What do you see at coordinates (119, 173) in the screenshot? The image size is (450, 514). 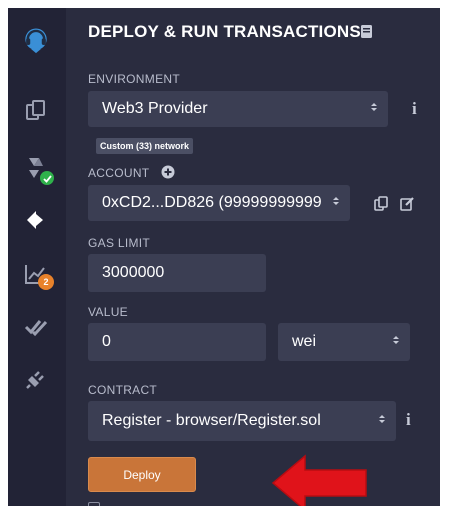 I see `account-label: ACCOUNT` at bounding box center [119, 173].